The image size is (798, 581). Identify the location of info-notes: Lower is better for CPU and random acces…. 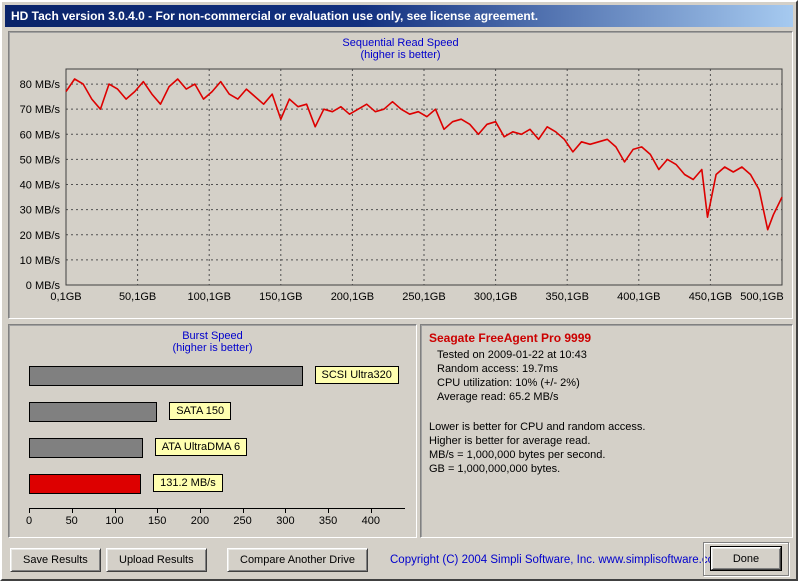
(606, 448).